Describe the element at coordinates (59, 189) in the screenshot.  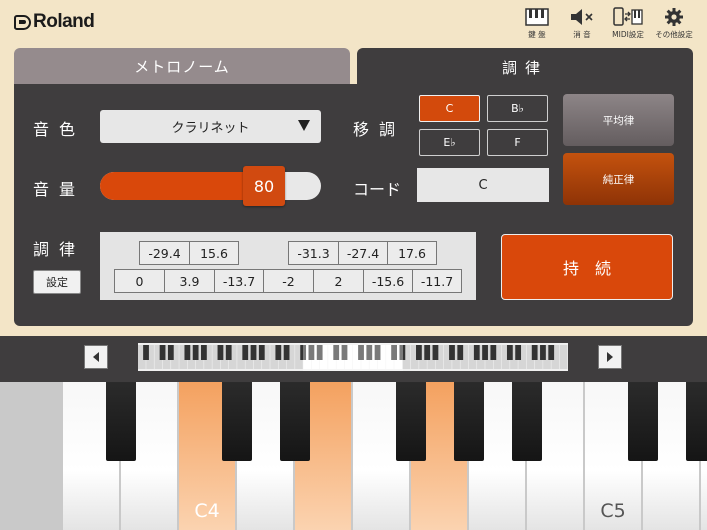
I see `volume-label: 音量` at that location.